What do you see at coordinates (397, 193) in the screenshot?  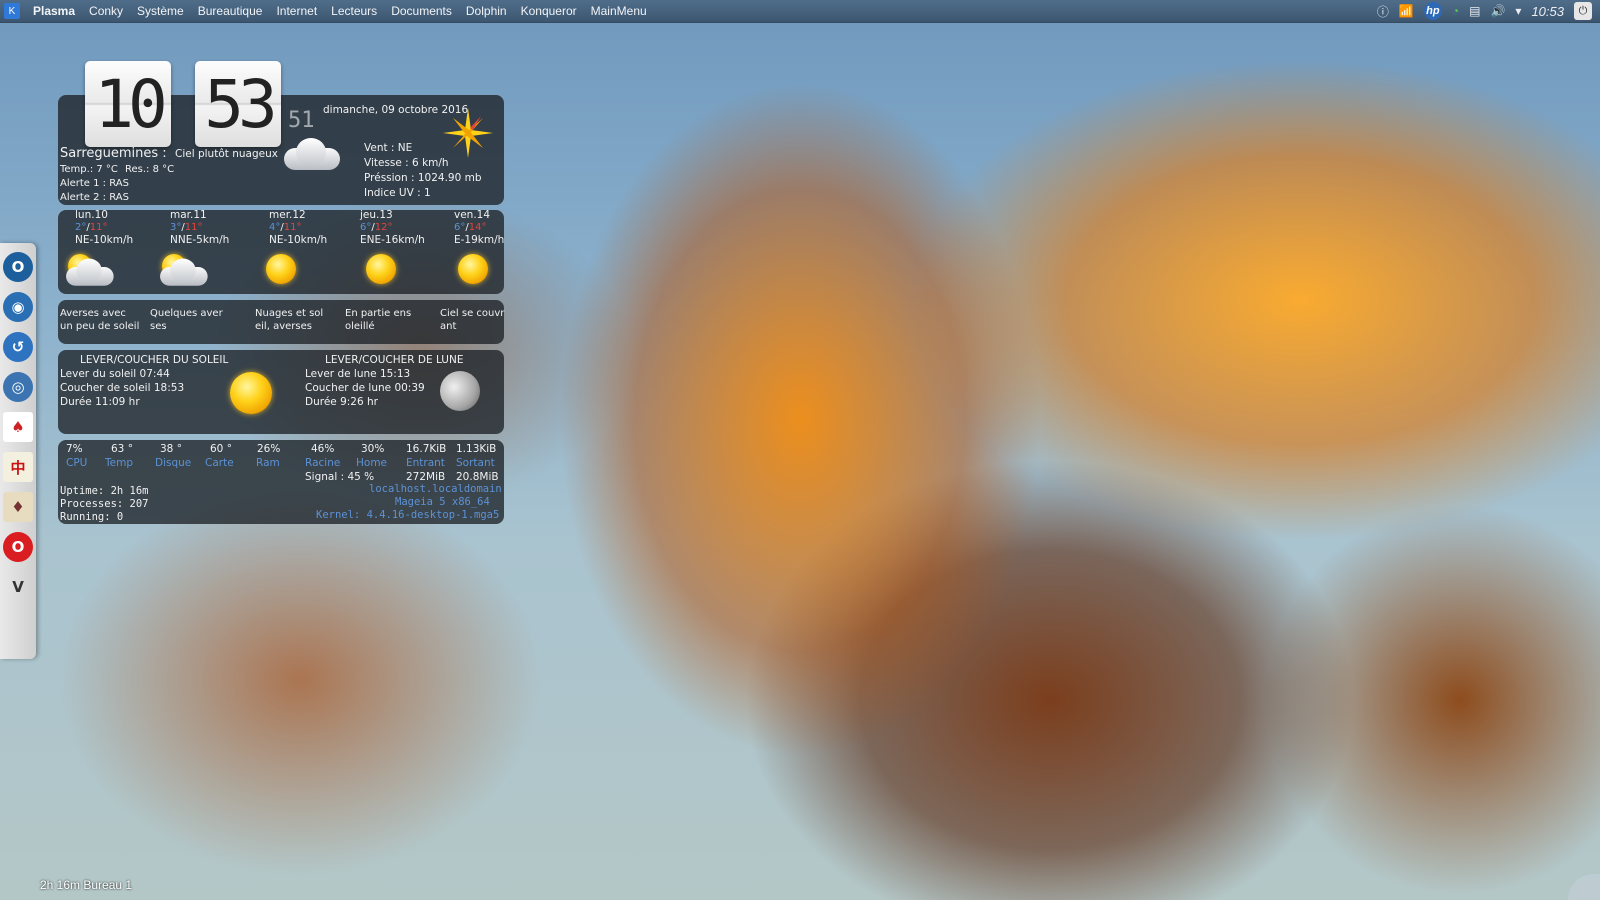 I see `weather-uv: Indice UV : 1` at bounding box center [397, 193].